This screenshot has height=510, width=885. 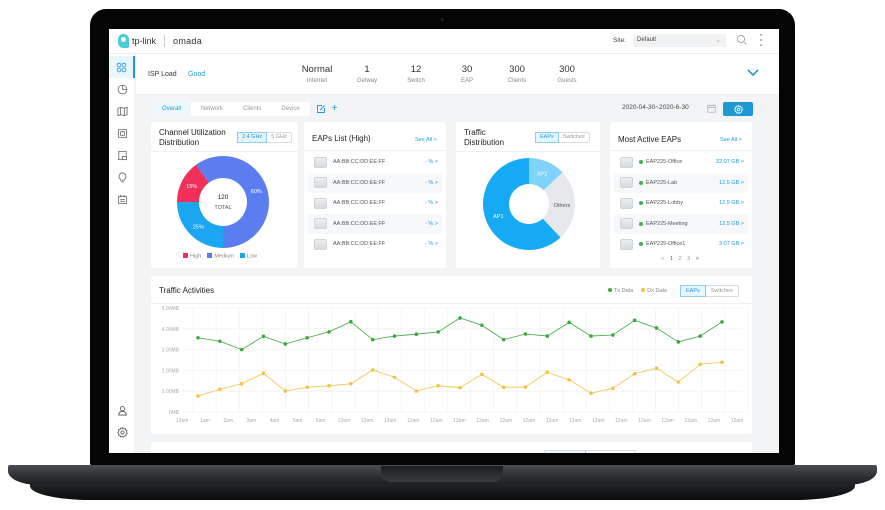 What do you see at coordinates (742, 40) in the screenshot?
I see `search-icon` at bounding box center [742, 40].